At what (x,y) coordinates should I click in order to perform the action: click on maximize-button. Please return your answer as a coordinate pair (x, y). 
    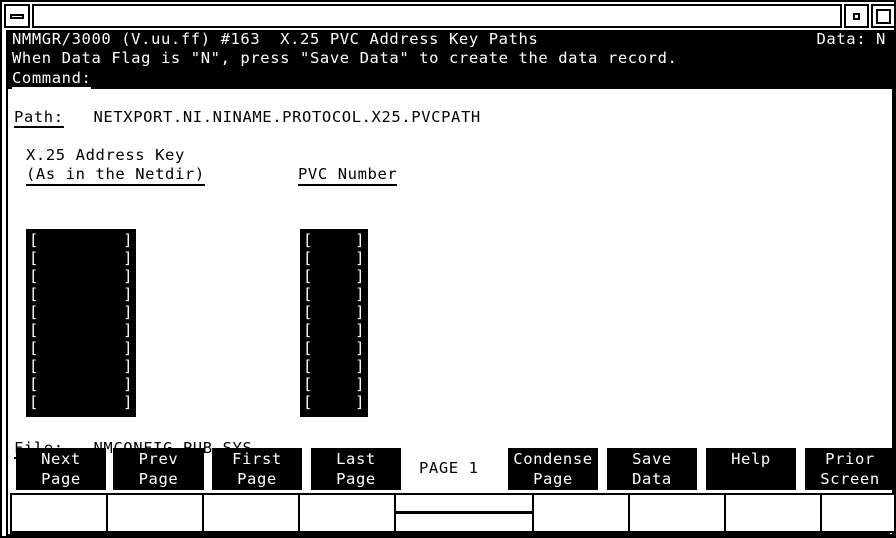
    Looking at the image, I should click on (882, 16).